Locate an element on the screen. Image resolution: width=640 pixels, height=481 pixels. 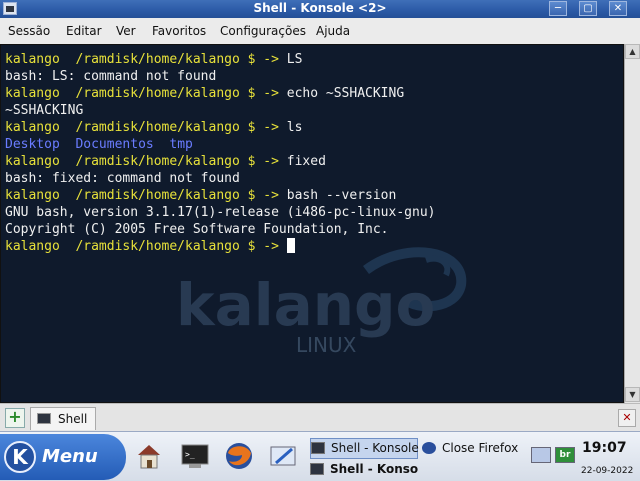
tab-shell: Shell is located at coordinates (63, 418).